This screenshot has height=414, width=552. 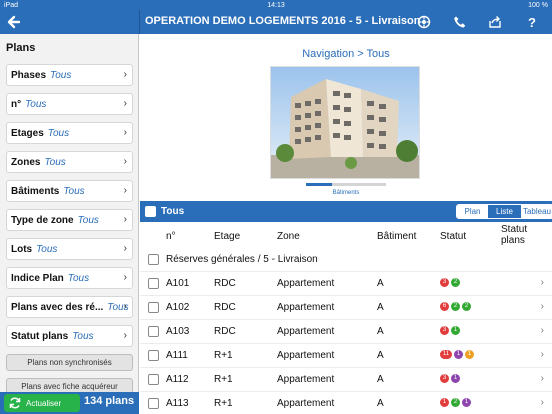 I want to click on view-liste-tab: Liste, so click(x=505, y=211).